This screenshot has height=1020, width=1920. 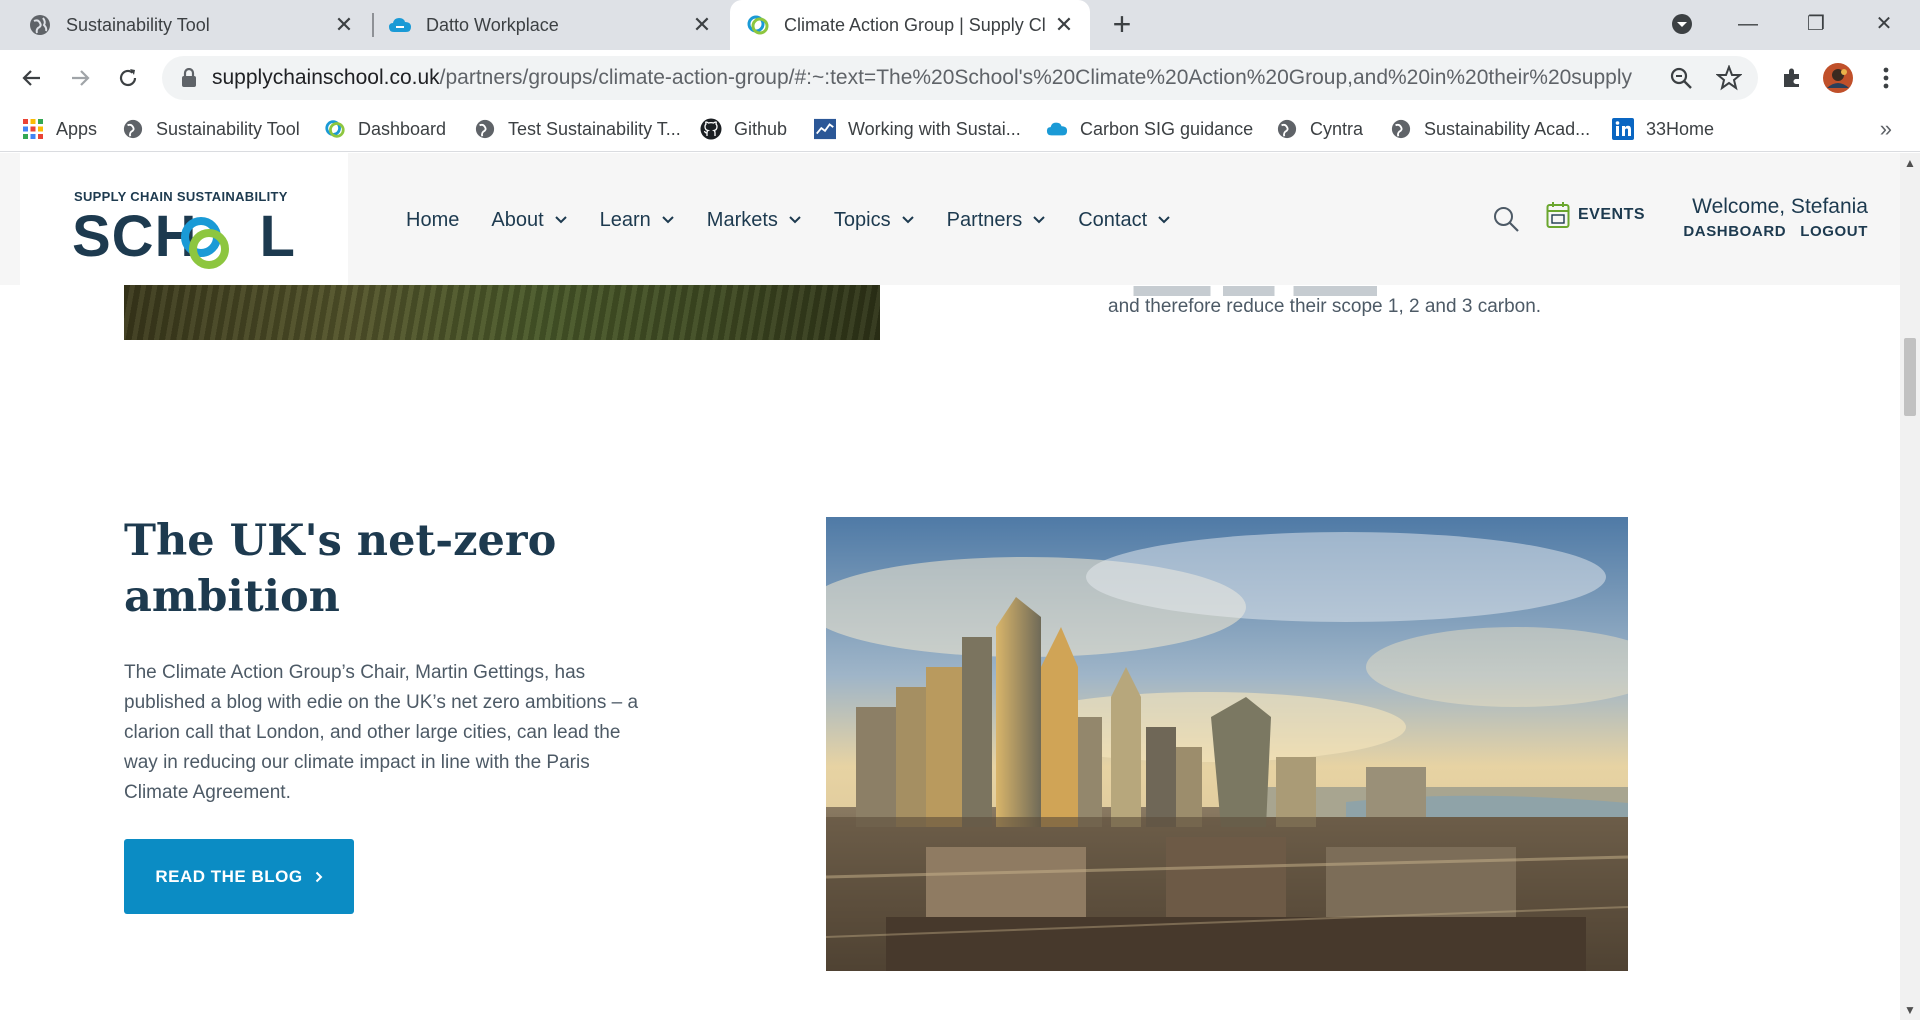 I want to click on extensions-button, so click(x=1792, y=78).